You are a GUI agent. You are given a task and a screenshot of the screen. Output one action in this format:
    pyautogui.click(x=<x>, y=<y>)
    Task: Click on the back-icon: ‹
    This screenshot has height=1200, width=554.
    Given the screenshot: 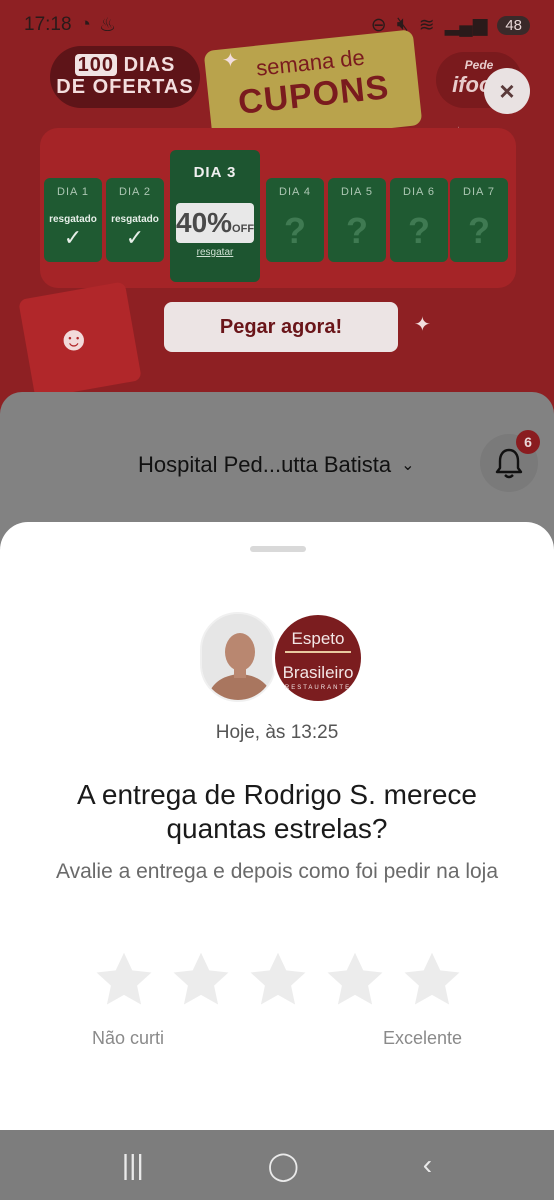 What is the action you would take?
    pyautogui.click(x=427, y=1165)
    